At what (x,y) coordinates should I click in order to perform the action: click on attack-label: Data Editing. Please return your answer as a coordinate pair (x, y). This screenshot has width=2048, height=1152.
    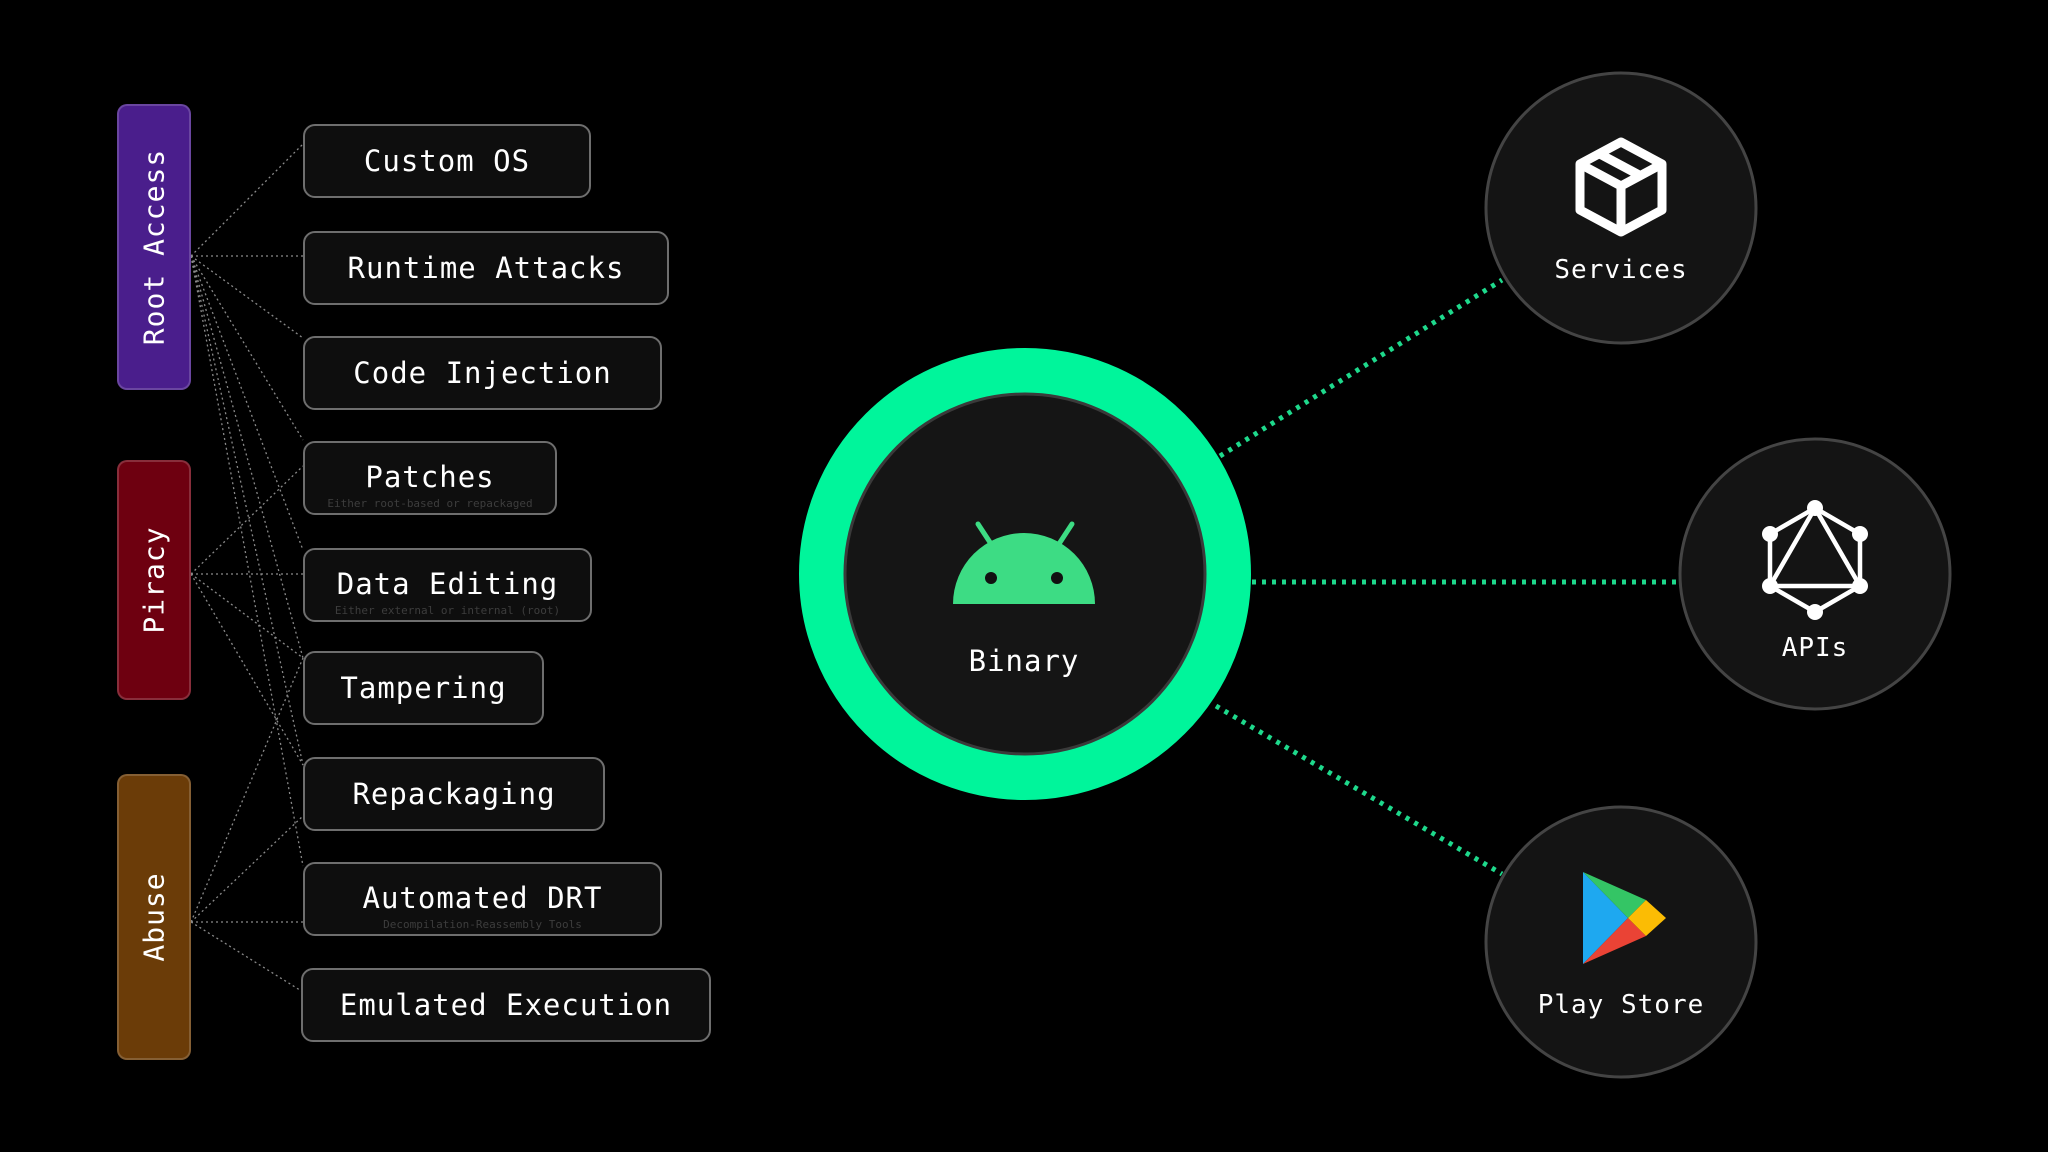
    Looking at the image, I should click on (447, 584).